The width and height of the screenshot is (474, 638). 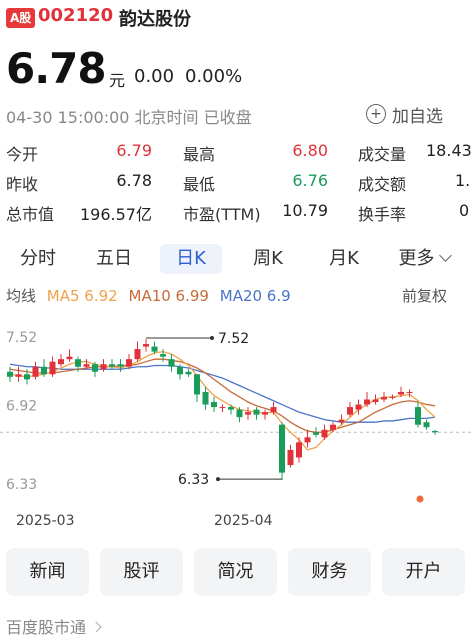 I want to click on market-cap-label: 总市值, so click(x=30, y=214).